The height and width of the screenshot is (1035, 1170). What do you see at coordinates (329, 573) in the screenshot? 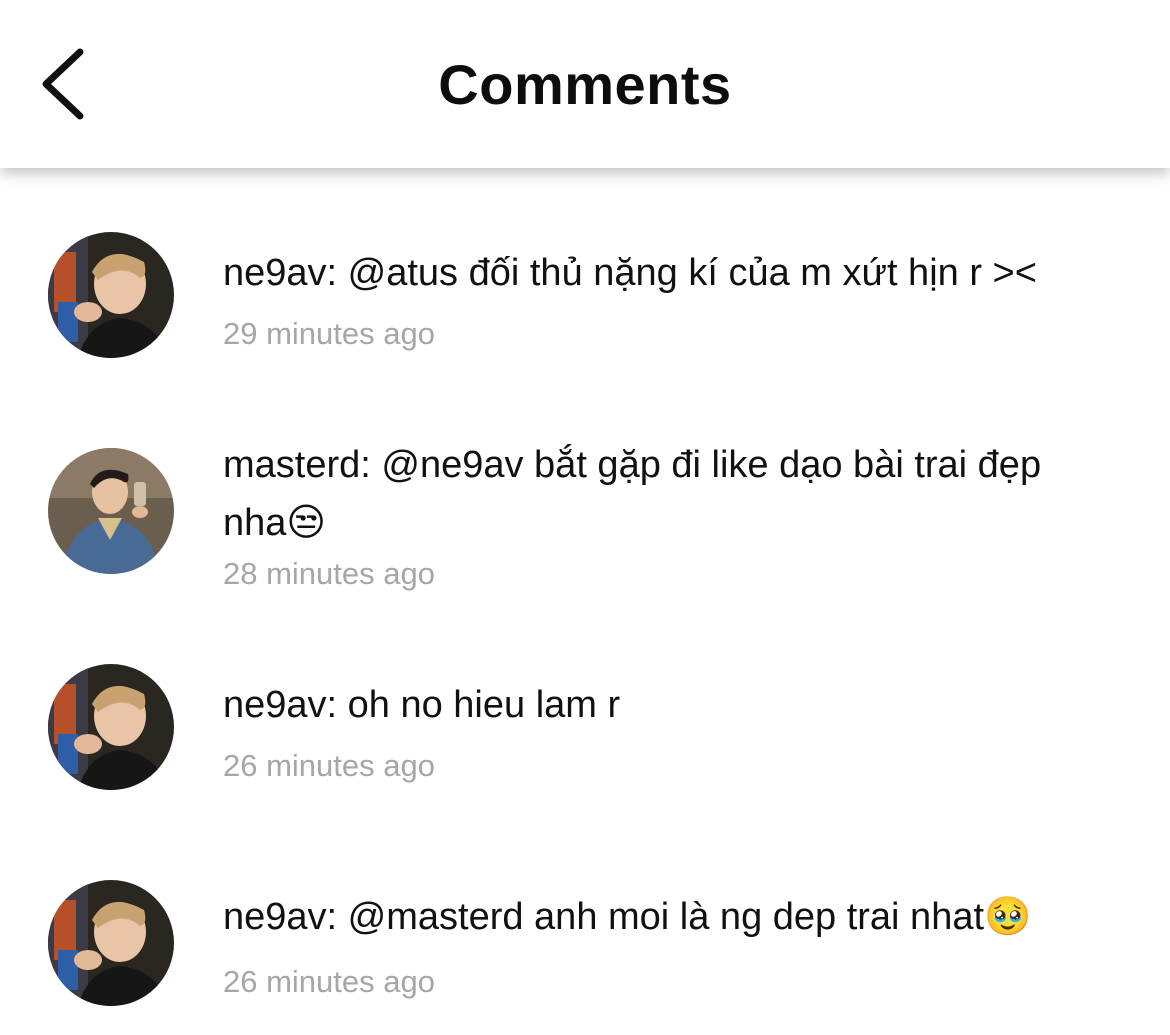
I see `comment-timestamp: 28 minutes ago` at bounding box center [329, 573].